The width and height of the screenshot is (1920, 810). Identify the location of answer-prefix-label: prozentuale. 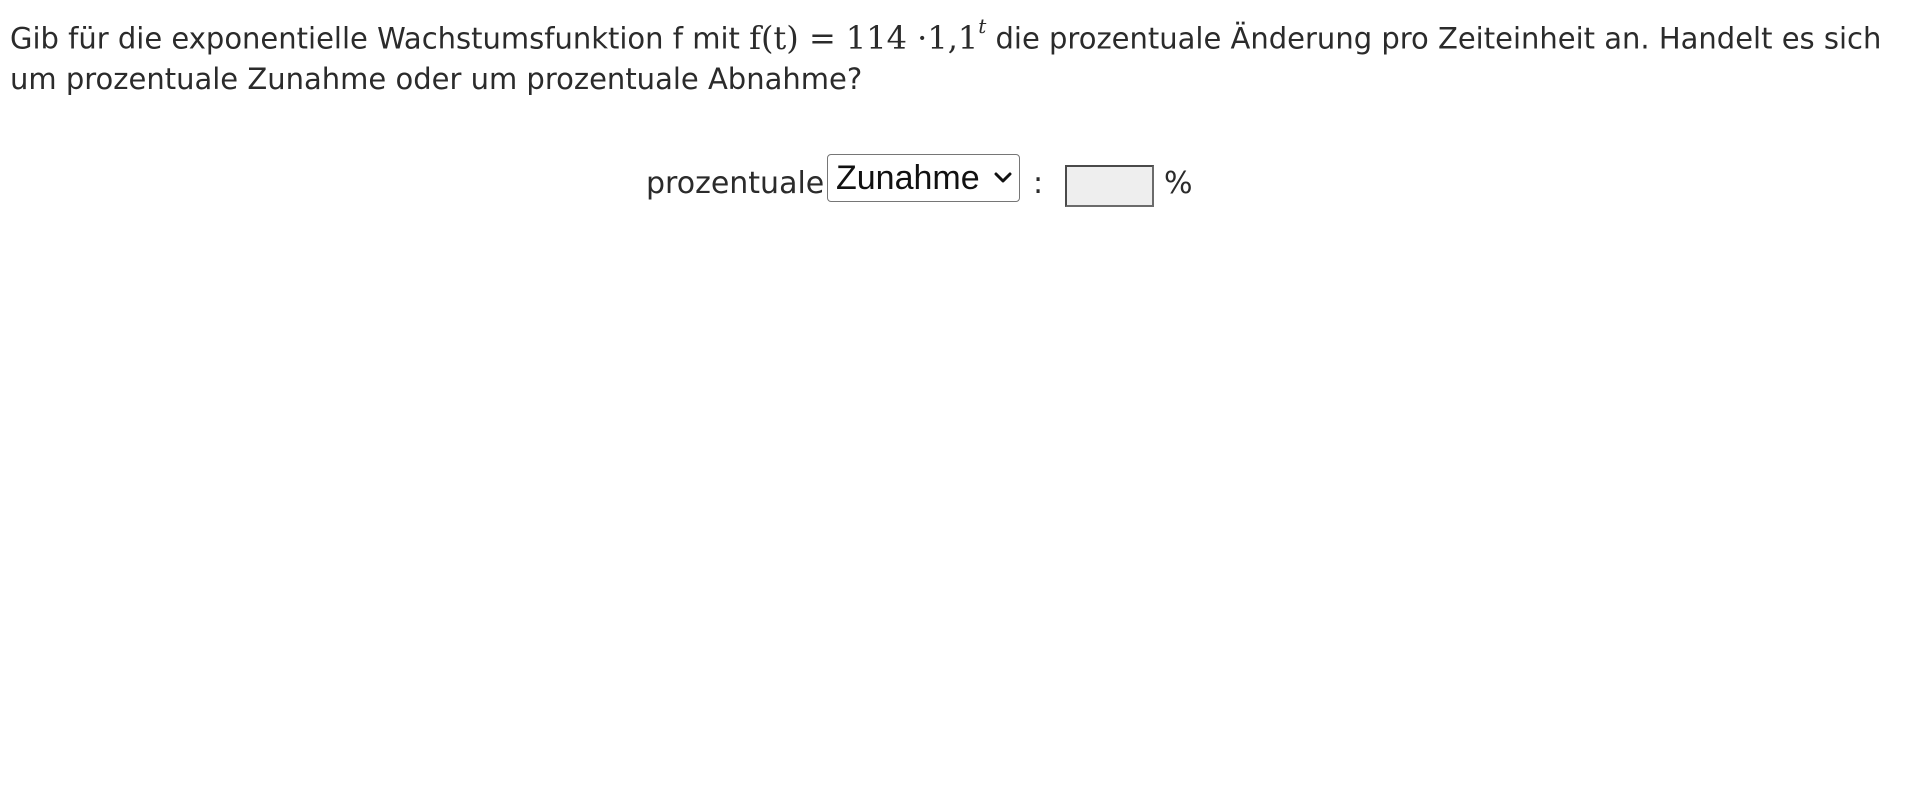
(735, 183).